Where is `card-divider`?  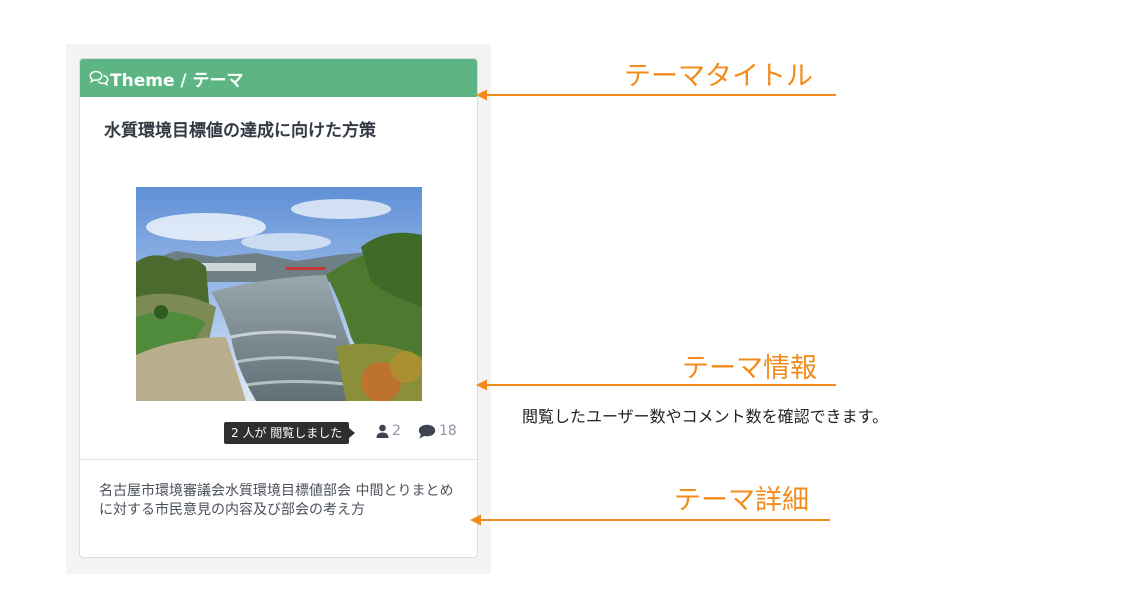 card-divider is located at coordinates (278, 459).